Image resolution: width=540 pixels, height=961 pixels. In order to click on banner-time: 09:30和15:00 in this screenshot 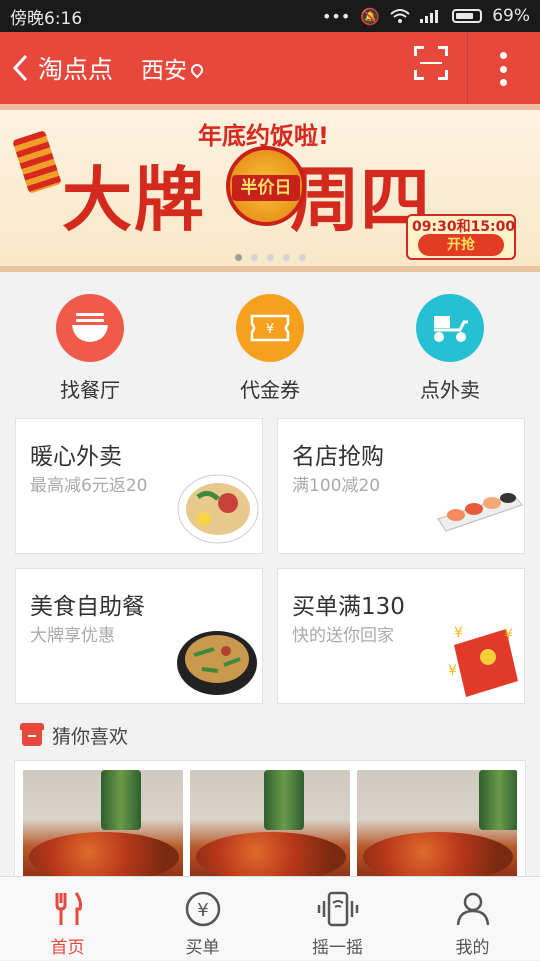, I will do `click(464, 227)`.